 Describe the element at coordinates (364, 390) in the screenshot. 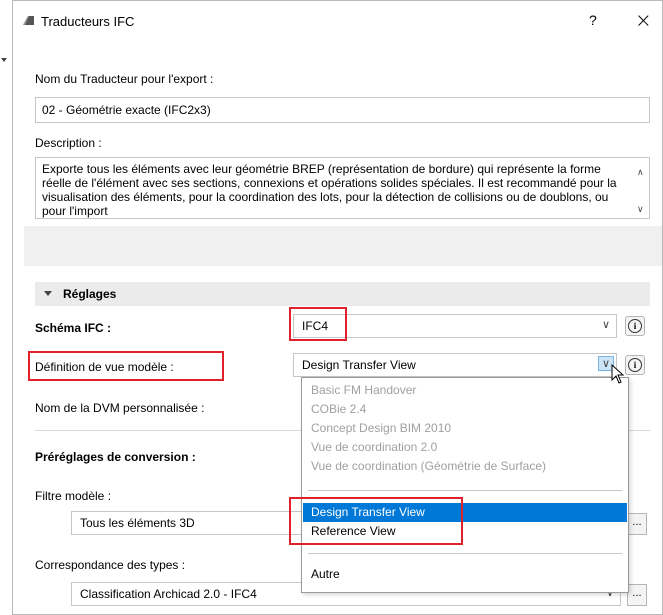

I see `dropdown-item: Basic FM Handover` at that location.